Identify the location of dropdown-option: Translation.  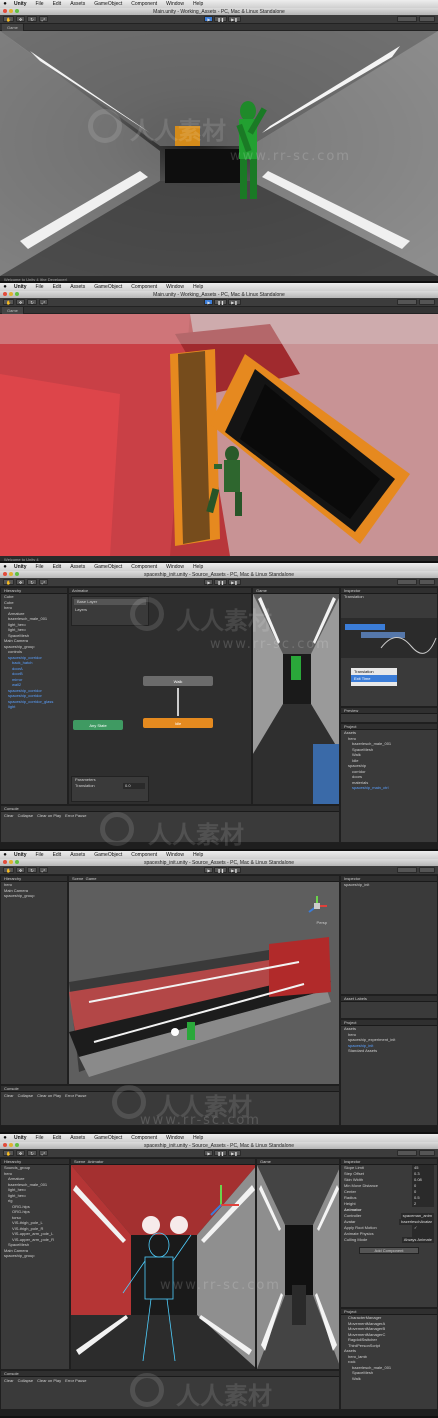
(374, 671).